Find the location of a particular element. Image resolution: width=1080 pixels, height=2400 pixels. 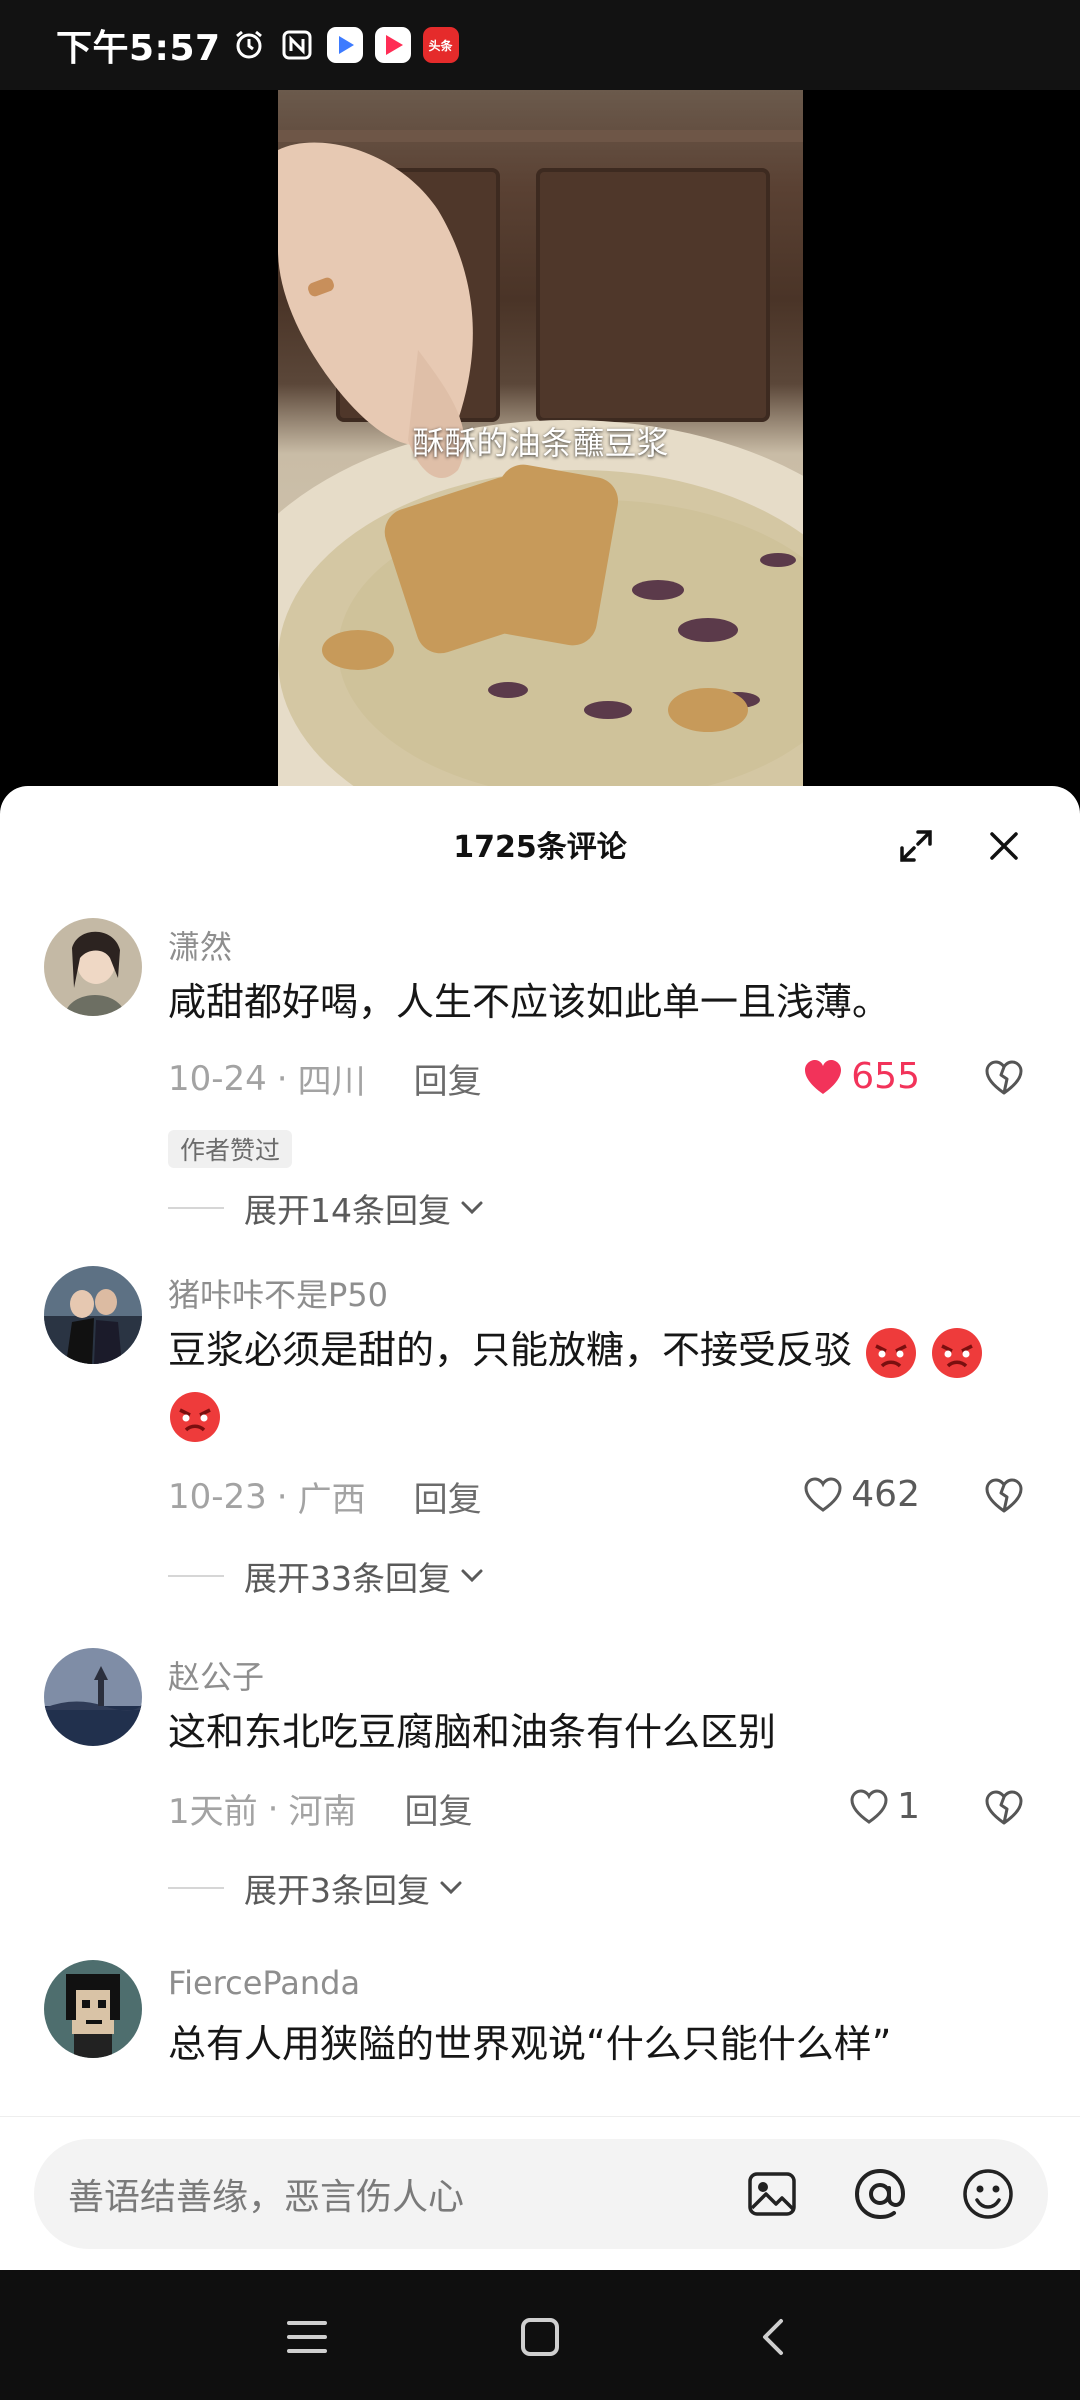

menu-icon is located at coordinates (307, 2337).